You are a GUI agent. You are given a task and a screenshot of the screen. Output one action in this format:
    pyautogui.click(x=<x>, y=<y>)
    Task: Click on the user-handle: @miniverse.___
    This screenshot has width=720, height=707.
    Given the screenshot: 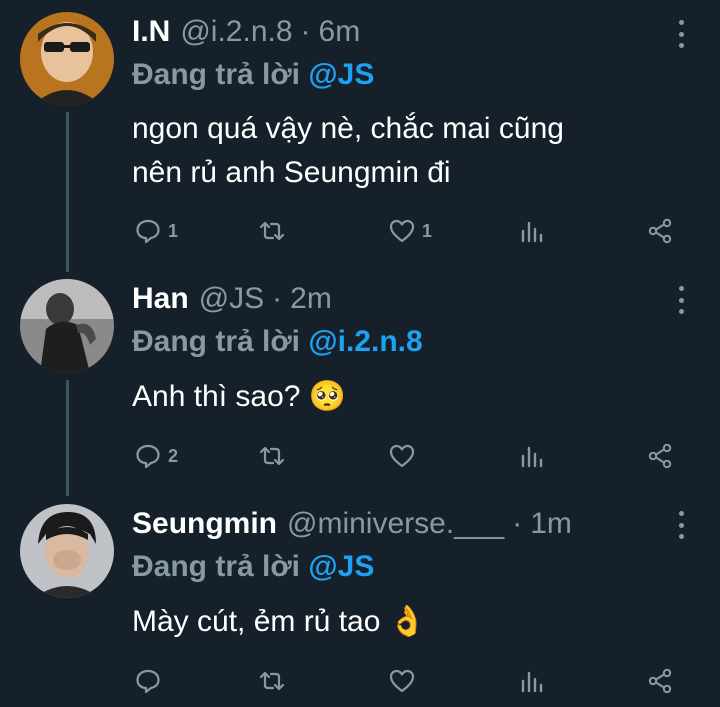 What is the action you would take?
    pyautogui.click(x=395, y=524)
    